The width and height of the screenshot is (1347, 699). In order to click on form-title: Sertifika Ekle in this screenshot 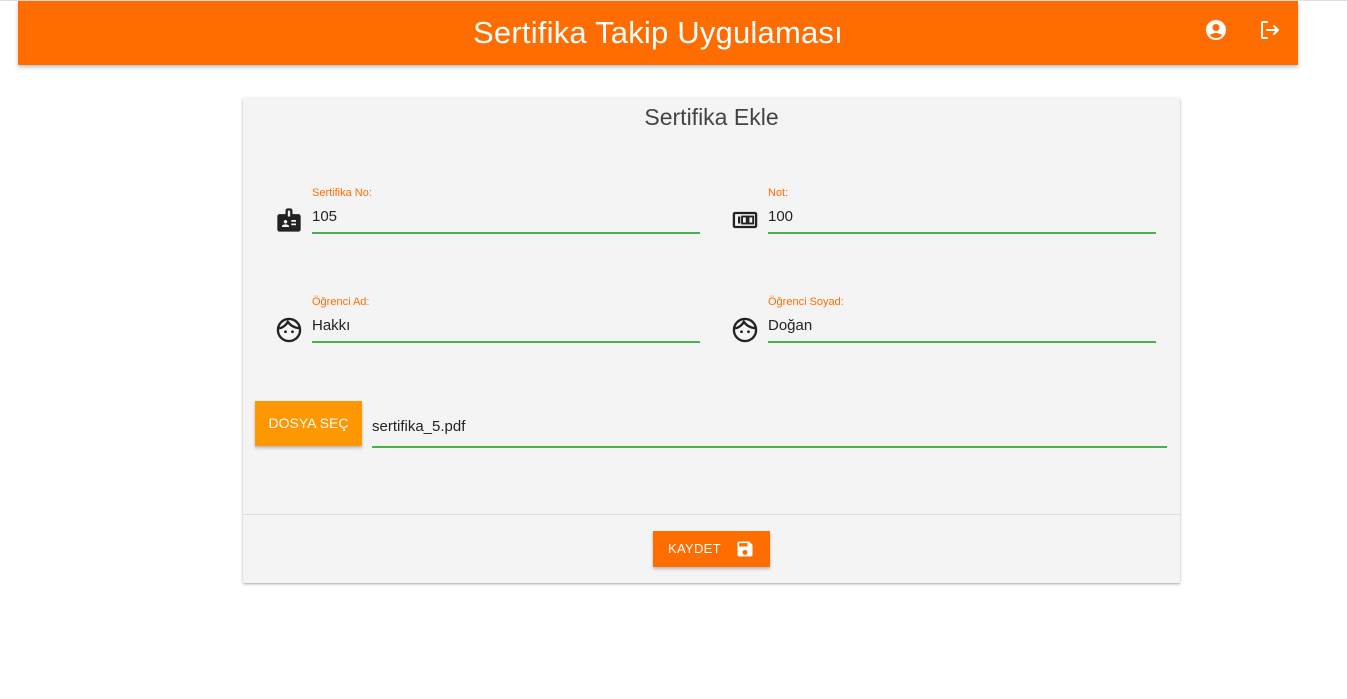, I will do `click(711, 117)`.